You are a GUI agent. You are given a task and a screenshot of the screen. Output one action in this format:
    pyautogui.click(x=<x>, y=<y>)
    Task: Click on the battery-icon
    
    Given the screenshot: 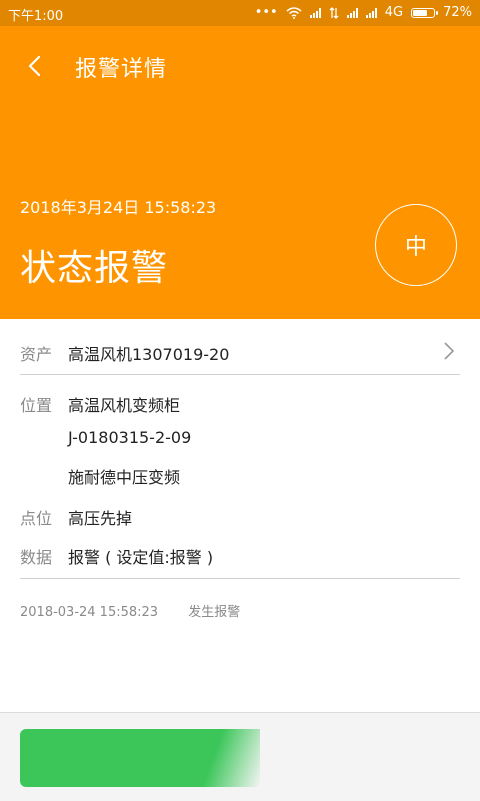 What is the action you would take?
    pyautogui.click(x=425, y=12)
    